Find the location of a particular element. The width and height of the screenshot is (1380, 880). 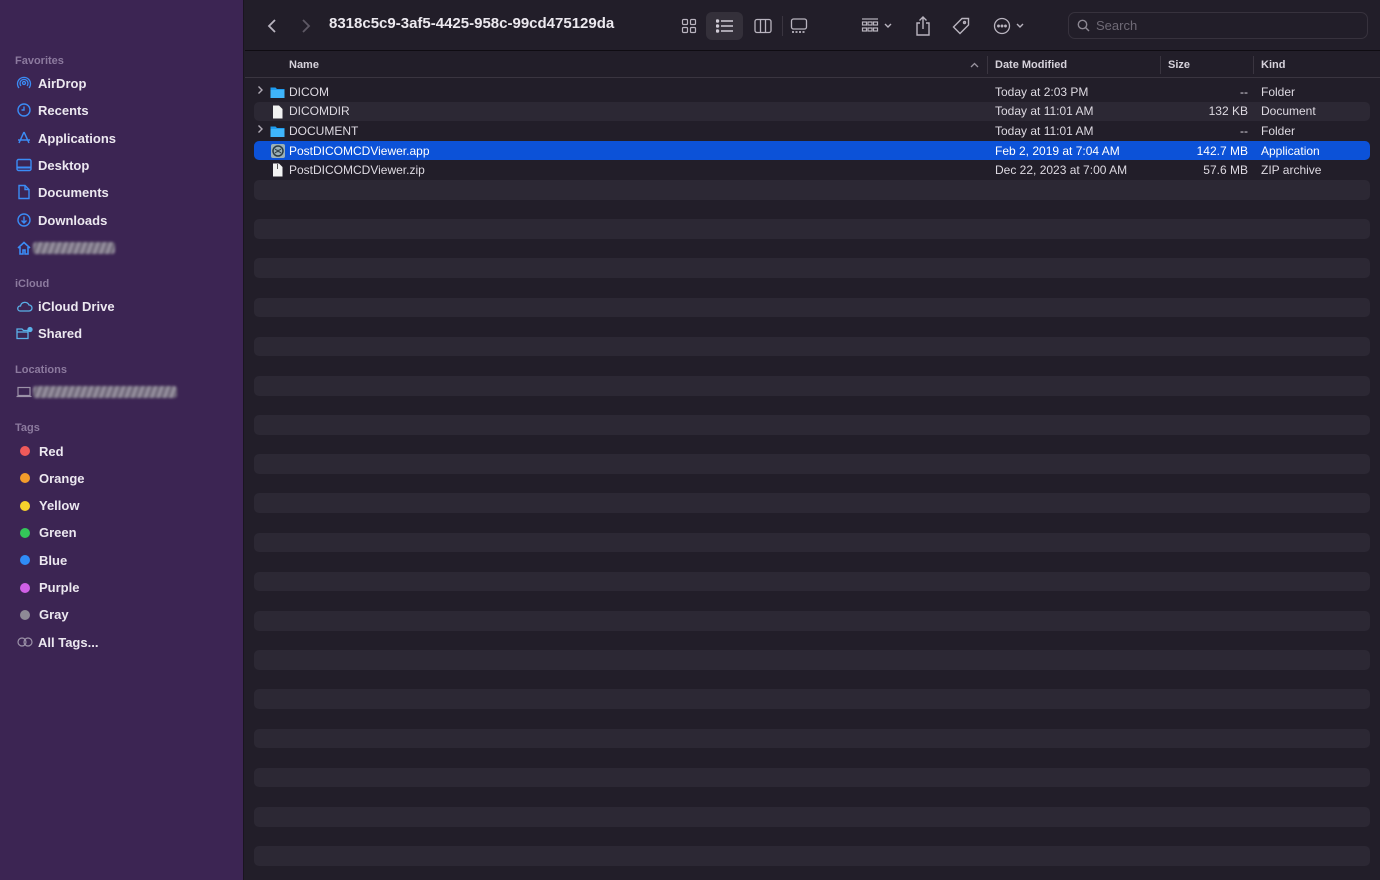

search-input is located at coordinates (1221, 25).